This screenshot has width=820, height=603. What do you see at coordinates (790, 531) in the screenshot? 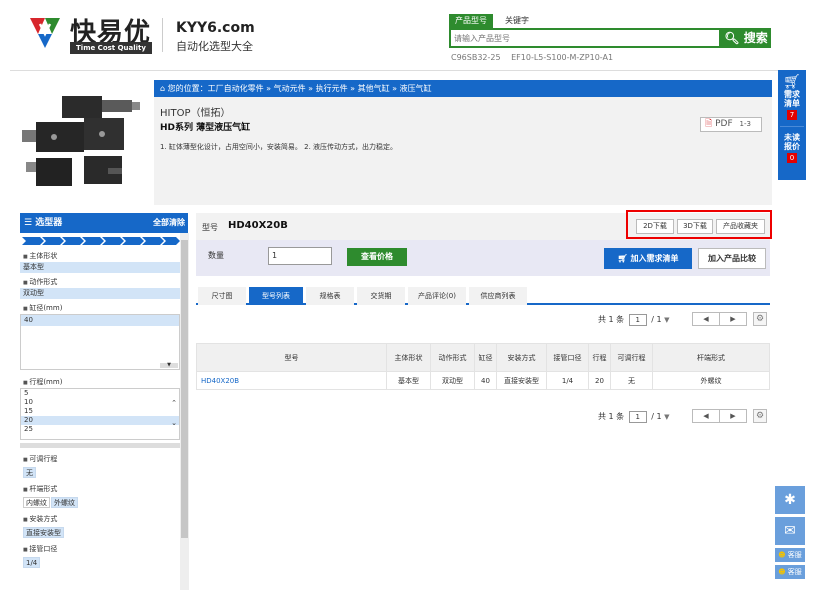
I see `chat-icon: ✉` at bounding box center [790, 531].